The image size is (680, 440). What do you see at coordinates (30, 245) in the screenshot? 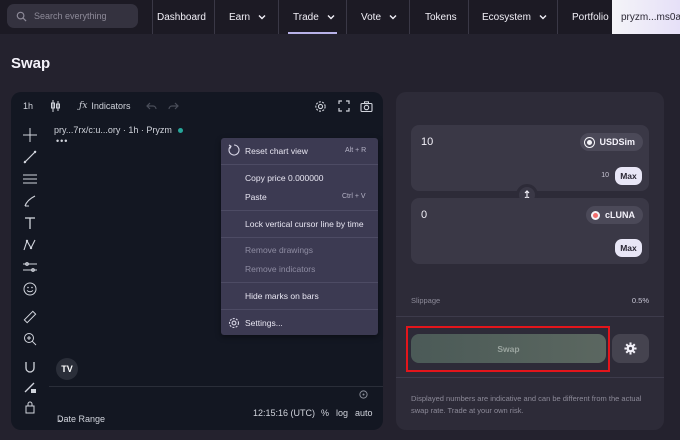
I see `pattern-icon` at bounding box center [30, 245].